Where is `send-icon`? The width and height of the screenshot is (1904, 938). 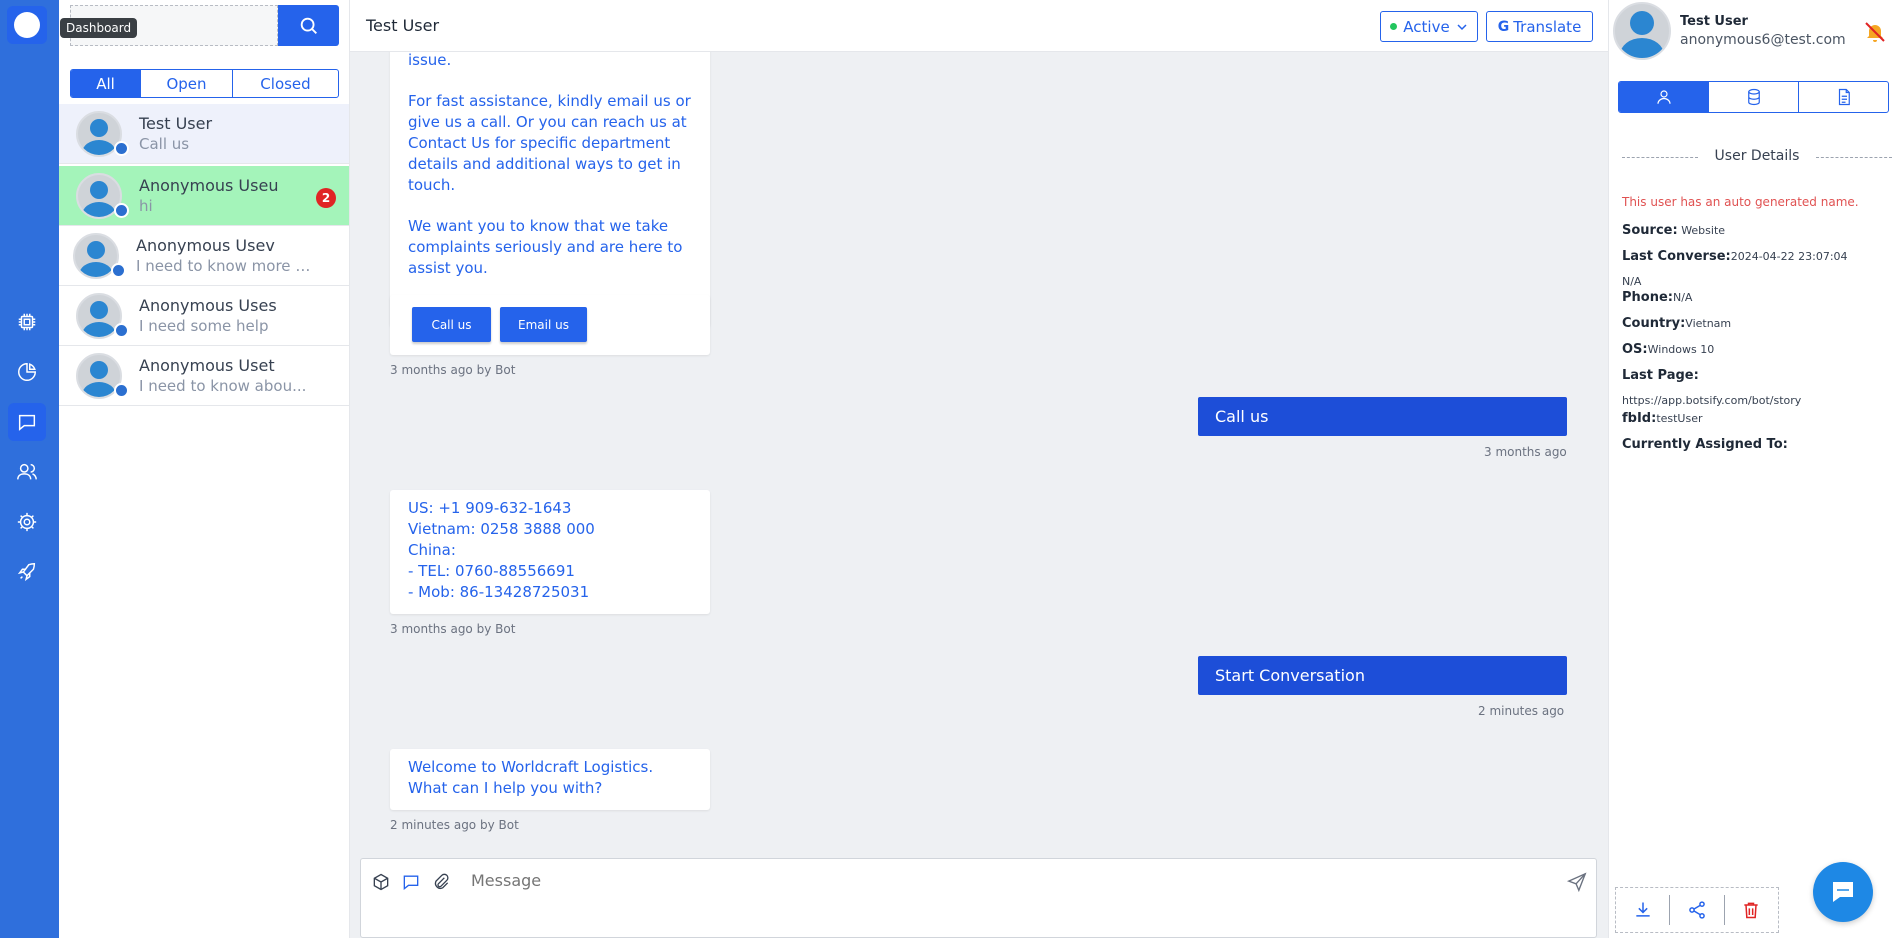 send-icon is located at coordinates (1577, 882).